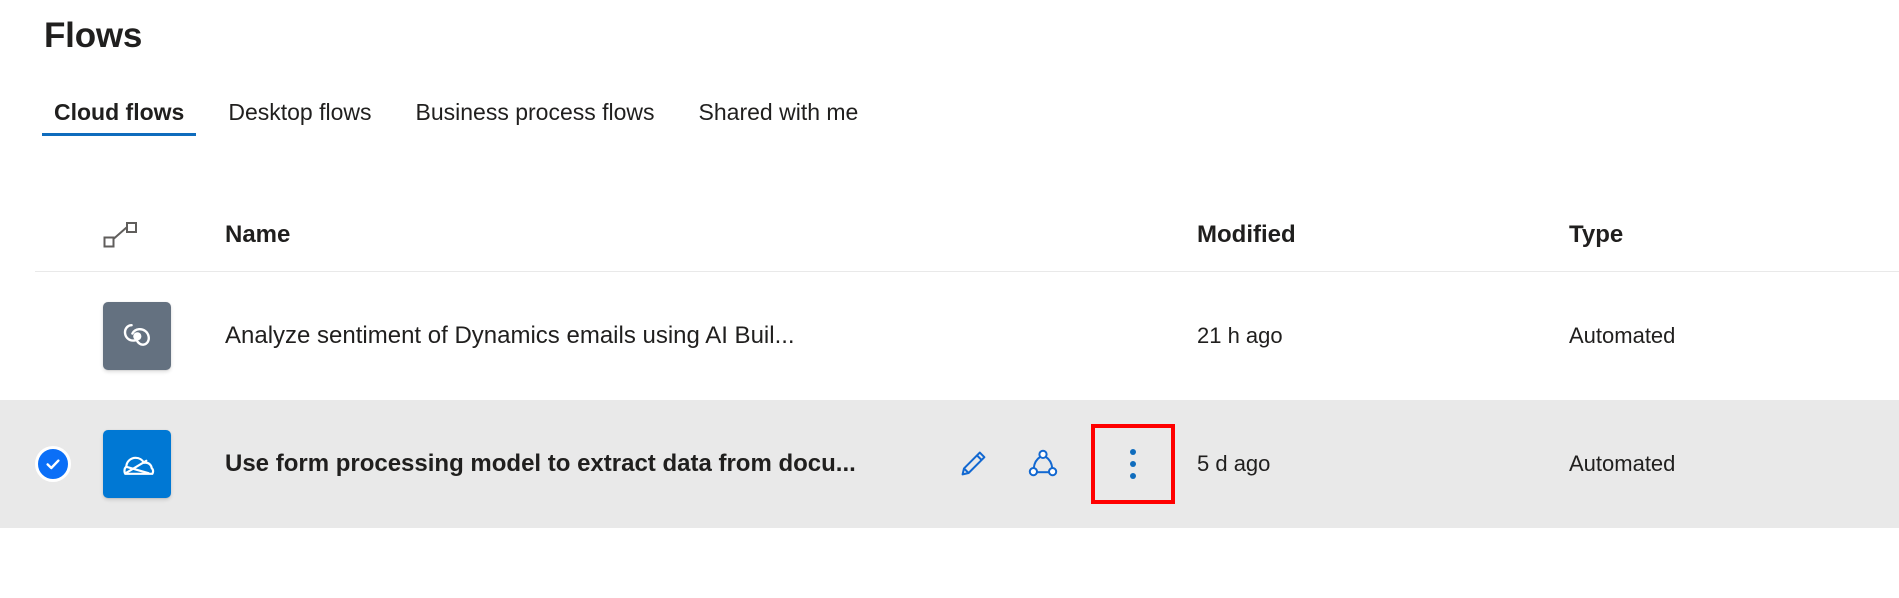 Image resolution: width=1899 pixels, height=598 pixels. Describe the element at coordinates (93, 35) in the screenshot. I see `page-title: Flows` at that location.